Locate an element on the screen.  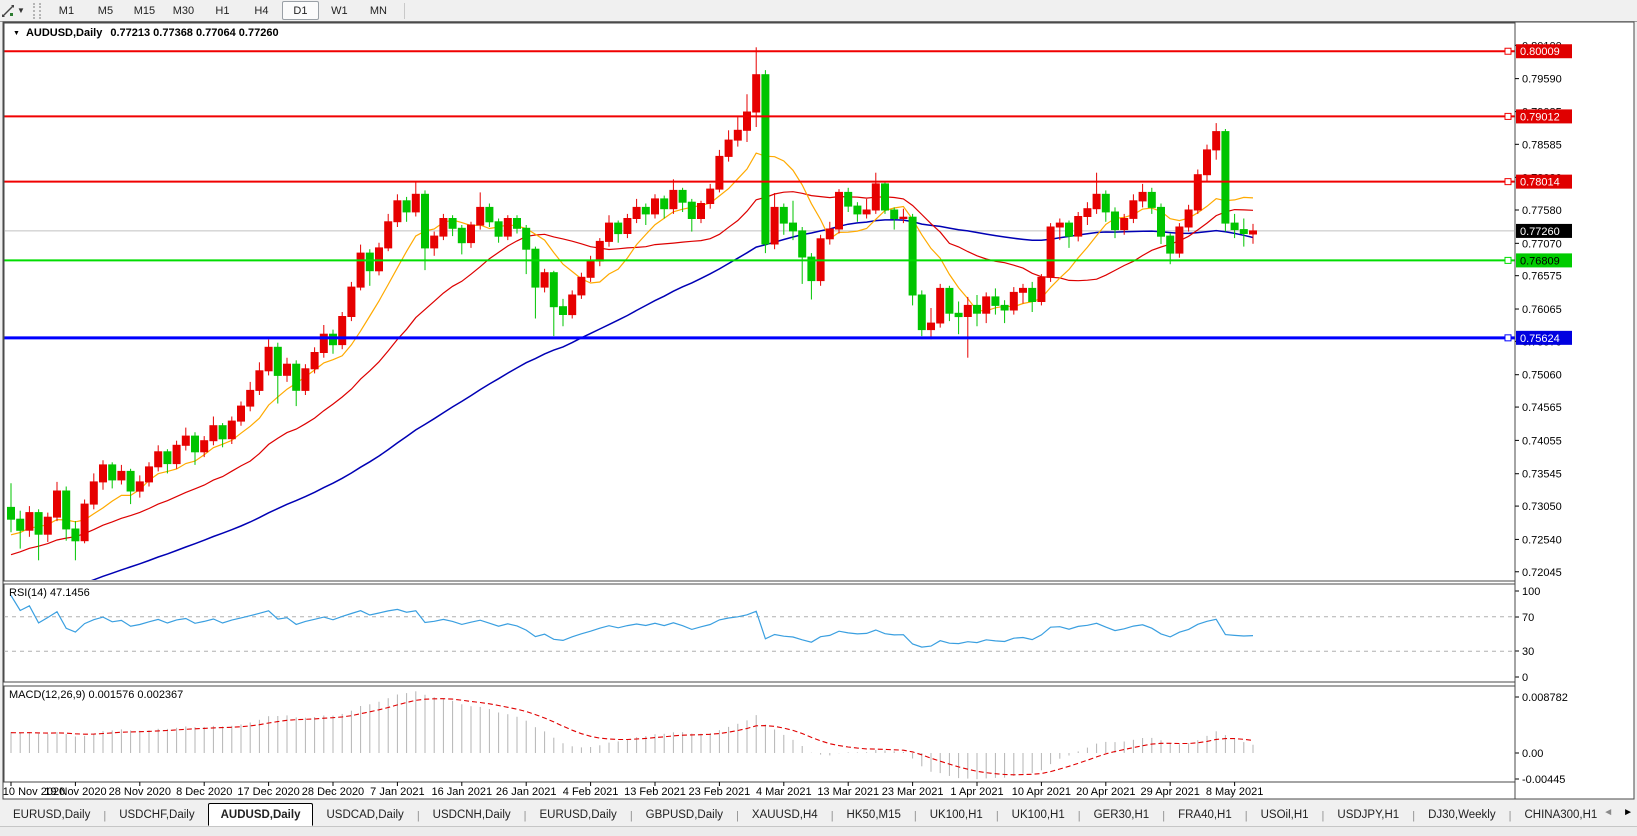
chart-tab-usdcnh-daily: USDCNH,Daily is located at coordinates (471, 815).